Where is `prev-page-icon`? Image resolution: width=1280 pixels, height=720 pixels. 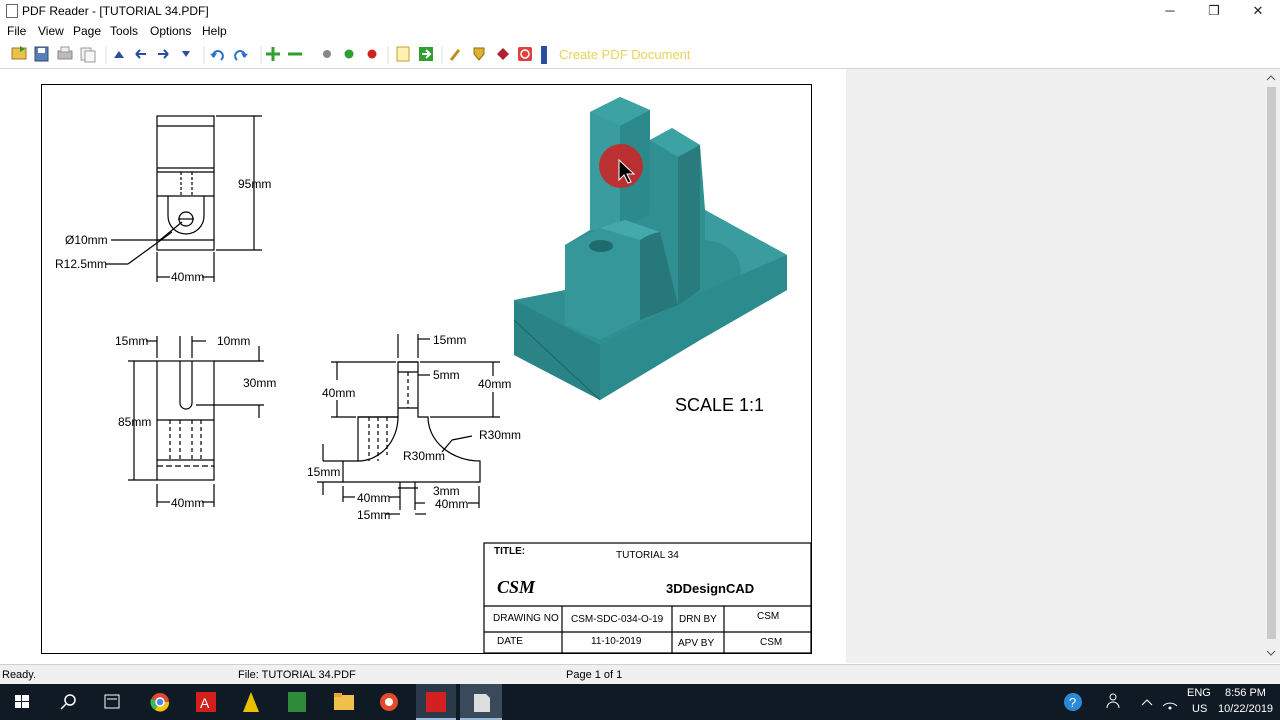
prev-page-icon is located at coordinates (140, 54).